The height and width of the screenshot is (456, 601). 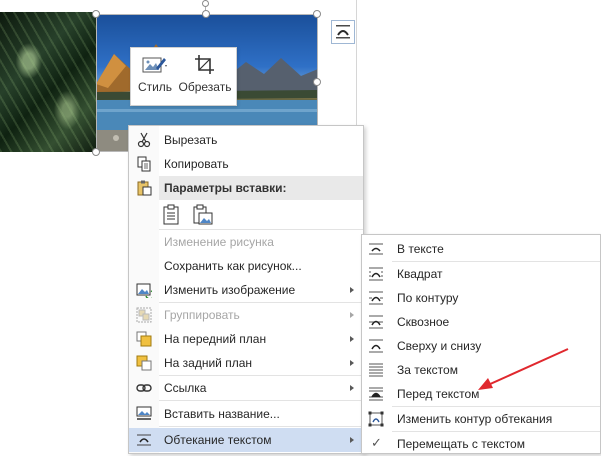 I want to click on wrap-text-icon, so click(x=144, y=440).